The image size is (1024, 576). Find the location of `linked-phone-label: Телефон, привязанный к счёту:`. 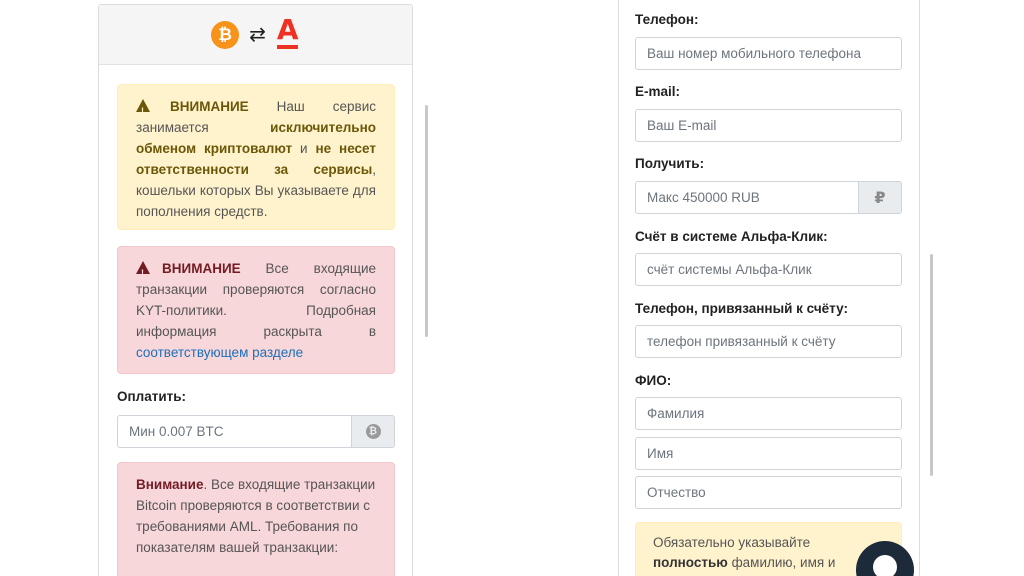

linked-phone-label: Телефон, привязанный к счёту: is located at coordinates (741, 308).